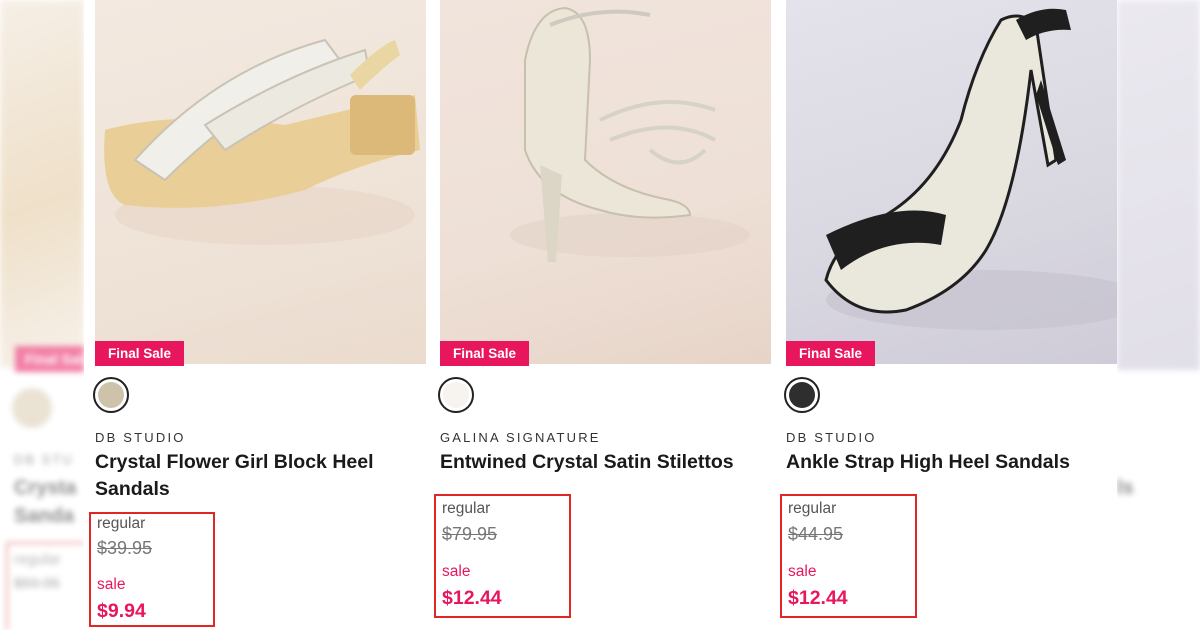  I want to click on price-highlight-box: regular $44.95 sale $12.44, so click(848, 556).